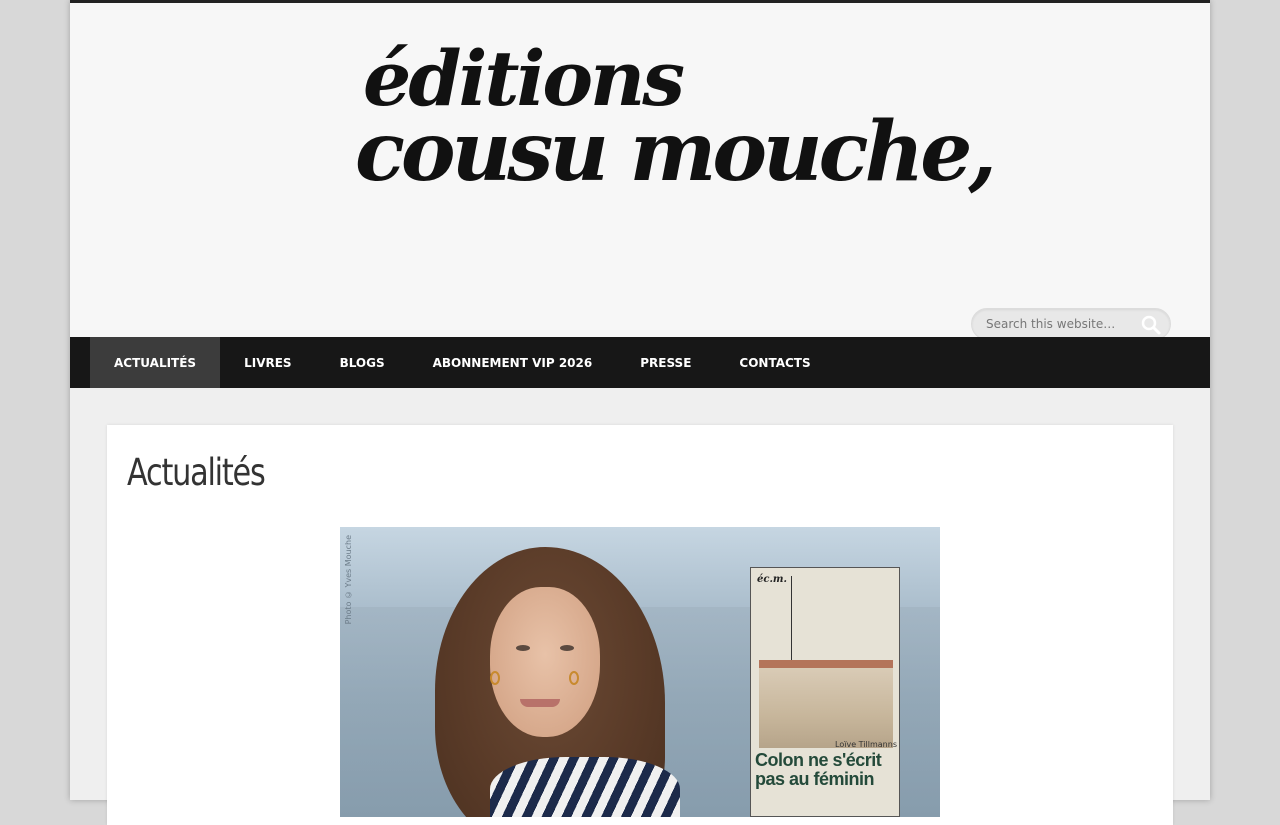  Describe the element at coordinates (196, 472) in the screenshot. I see `page-title: Actualités` at that location.